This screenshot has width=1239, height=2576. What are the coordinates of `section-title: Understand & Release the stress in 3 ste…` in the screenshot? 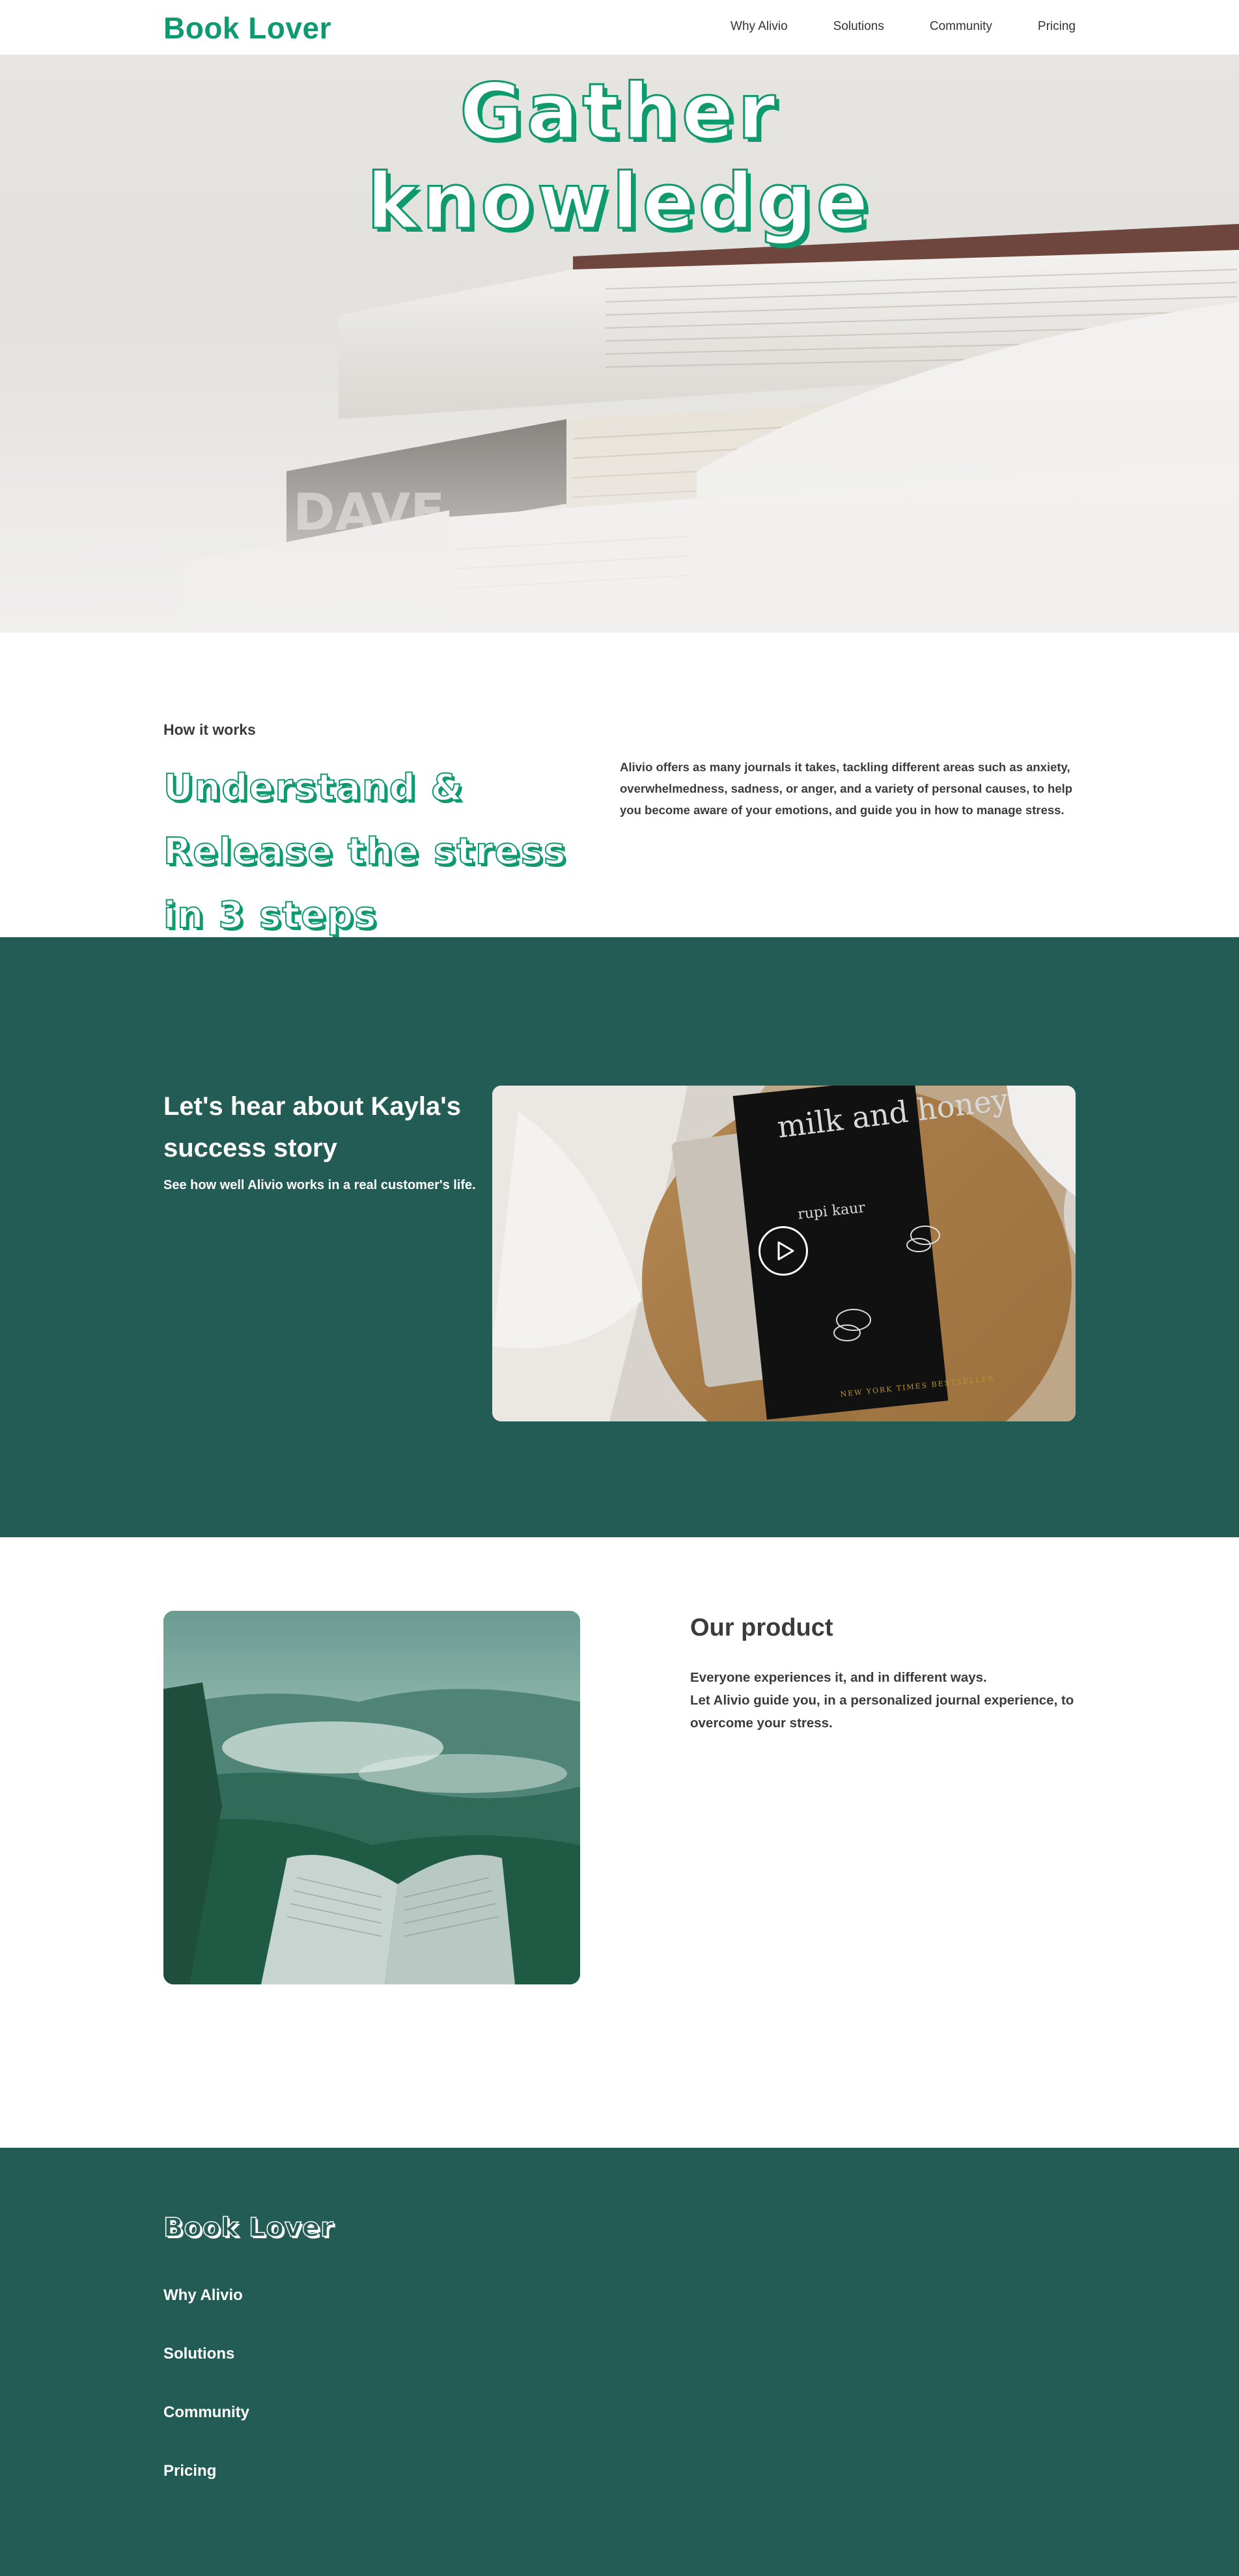 It's located at (365, 852).